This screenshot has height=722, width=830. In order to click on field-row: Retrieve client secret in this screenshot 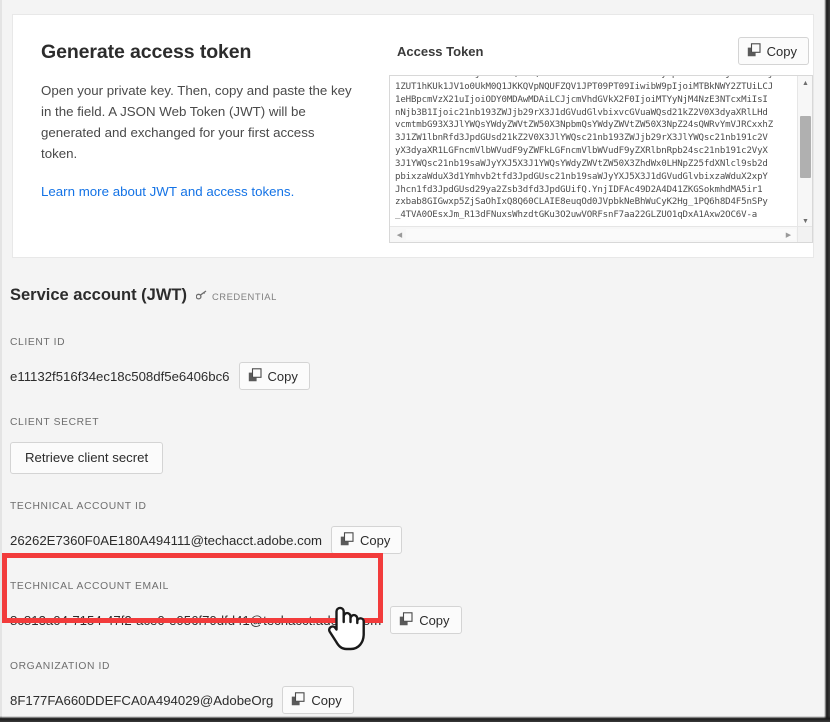, I will do `click(413, 458)`.